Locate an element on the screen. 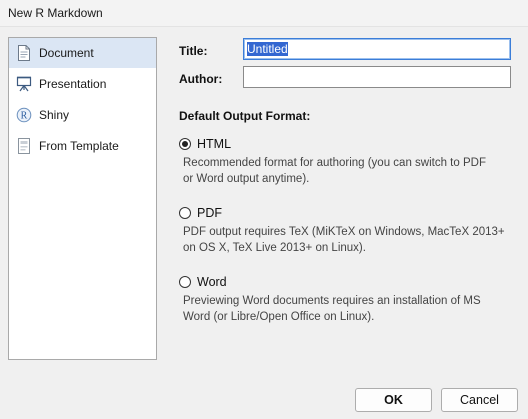 This screenshot has width=528, height=419. svg-text: R is located at coordinates (24, 116).